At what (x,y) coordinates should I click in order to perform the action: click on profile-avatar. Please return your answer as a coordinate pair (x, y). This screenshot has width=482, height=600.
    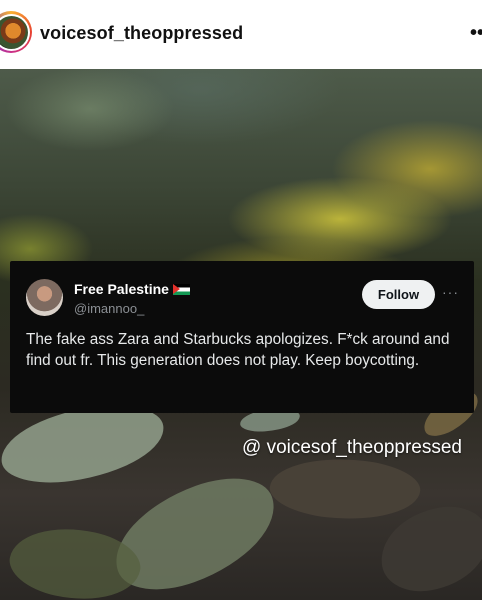
    Looking at the image, I should click on (16, 32).